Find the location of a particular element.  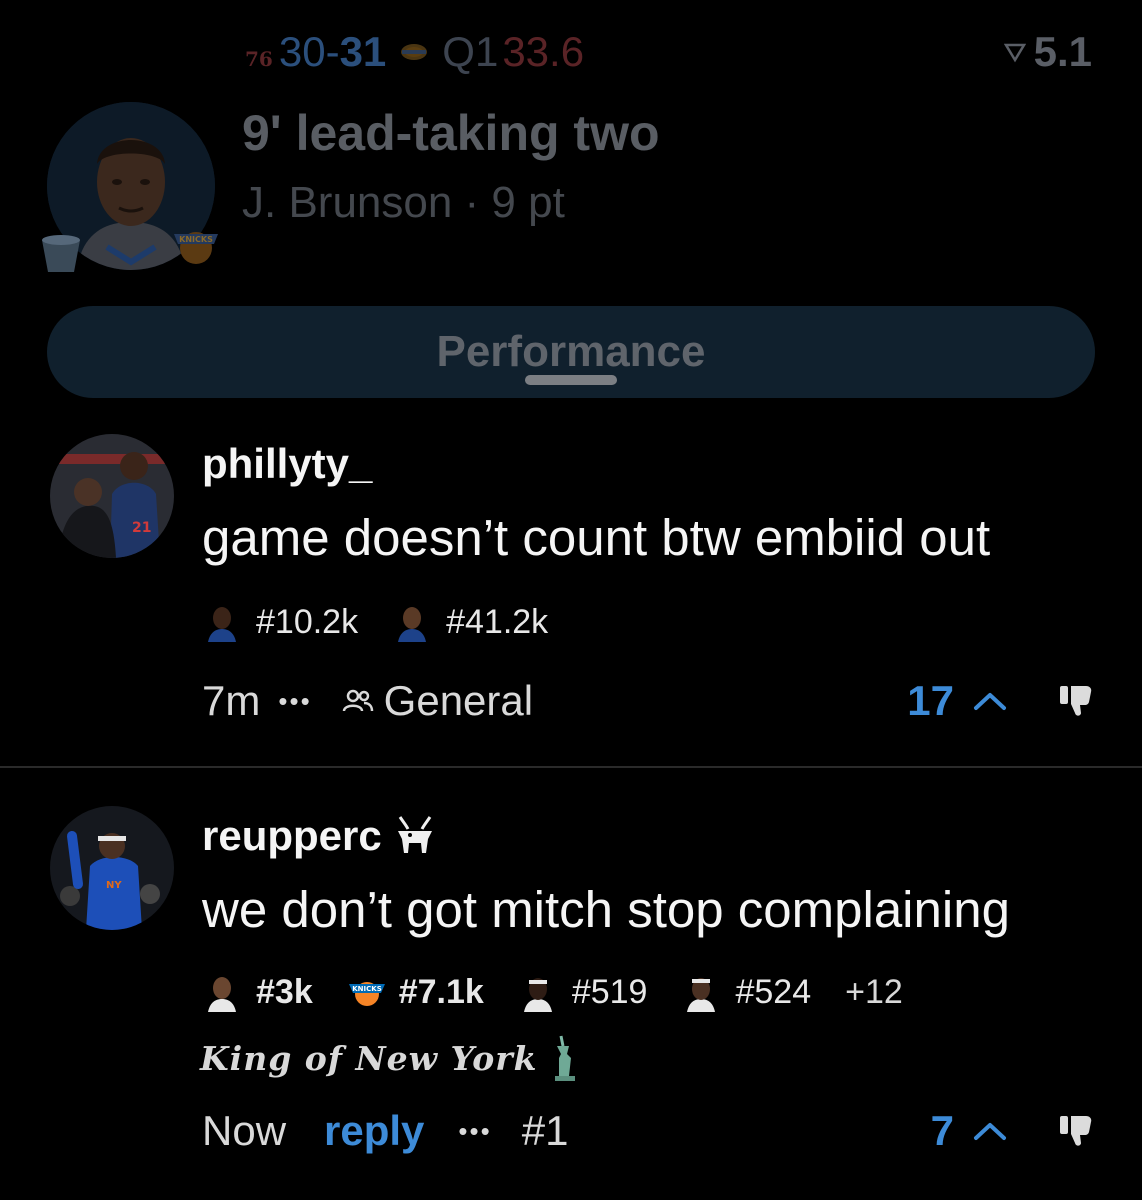

rank-badge: #10.2k is located at coordinates (280, 622).